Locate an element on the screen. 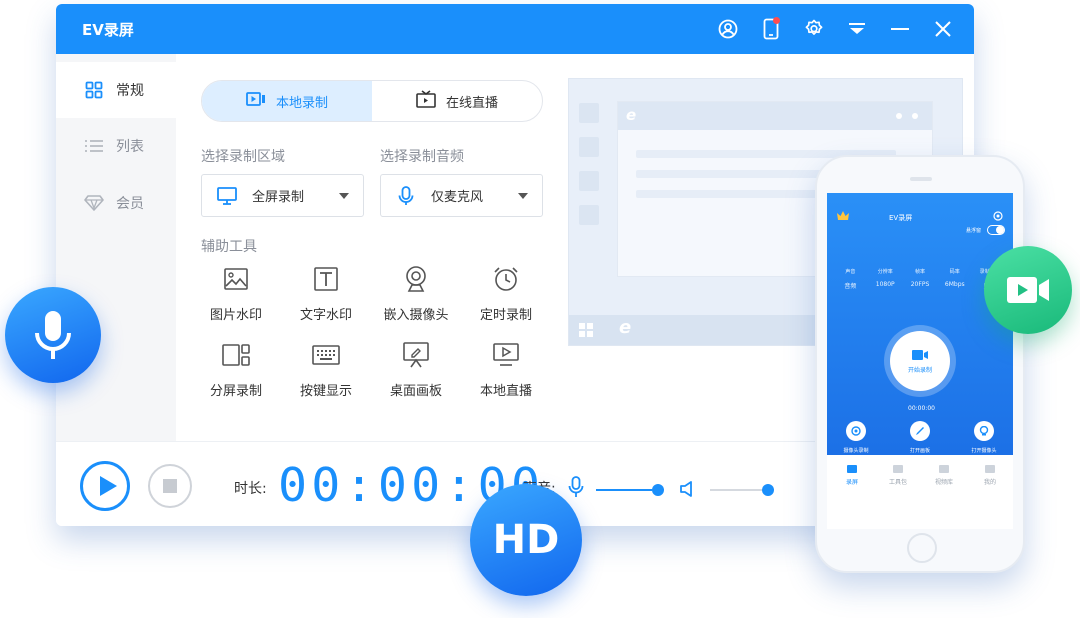  region-label: 选择录制区域 is located at coordinates (243, 156).